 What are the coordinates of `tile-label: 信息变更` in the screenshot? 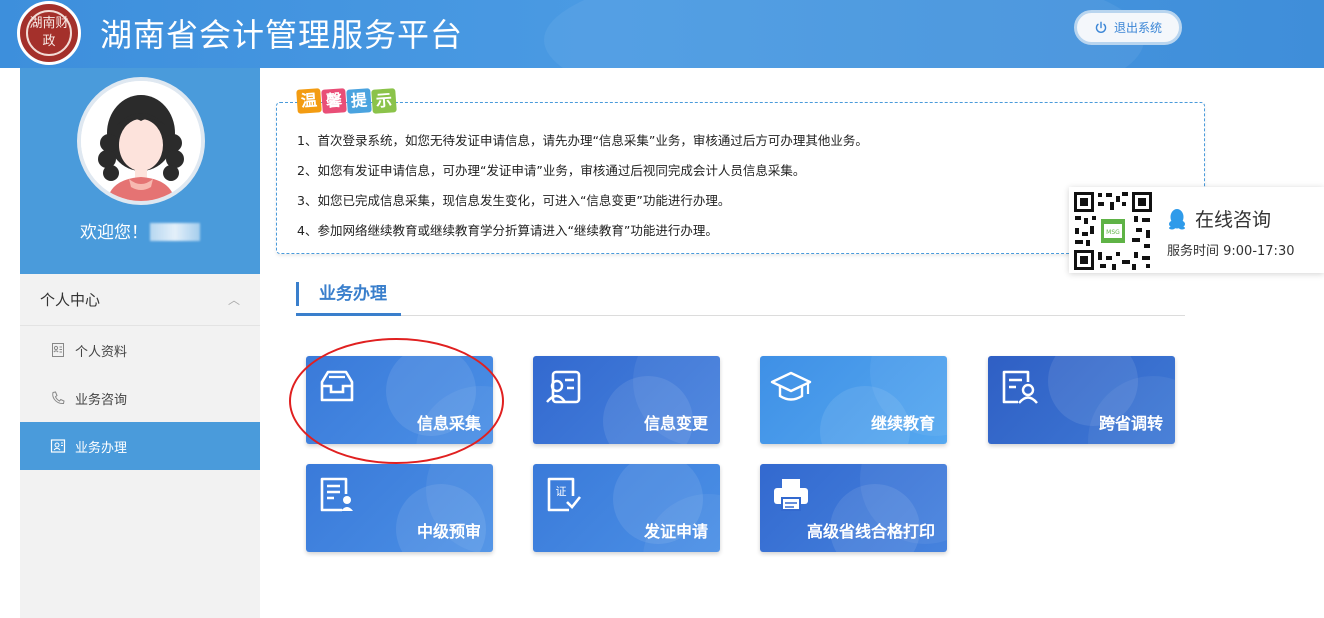 It's located at (675, 423).